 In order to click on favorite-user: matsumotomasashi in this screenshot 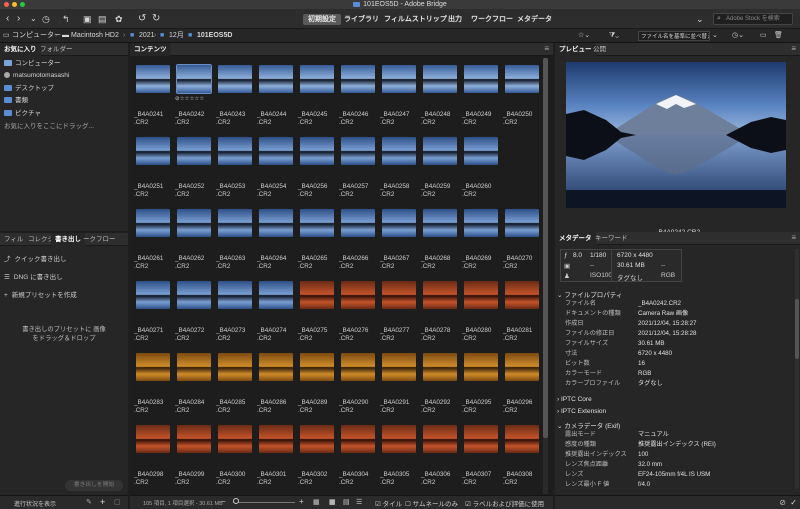, I will do `click(36, 76)`.